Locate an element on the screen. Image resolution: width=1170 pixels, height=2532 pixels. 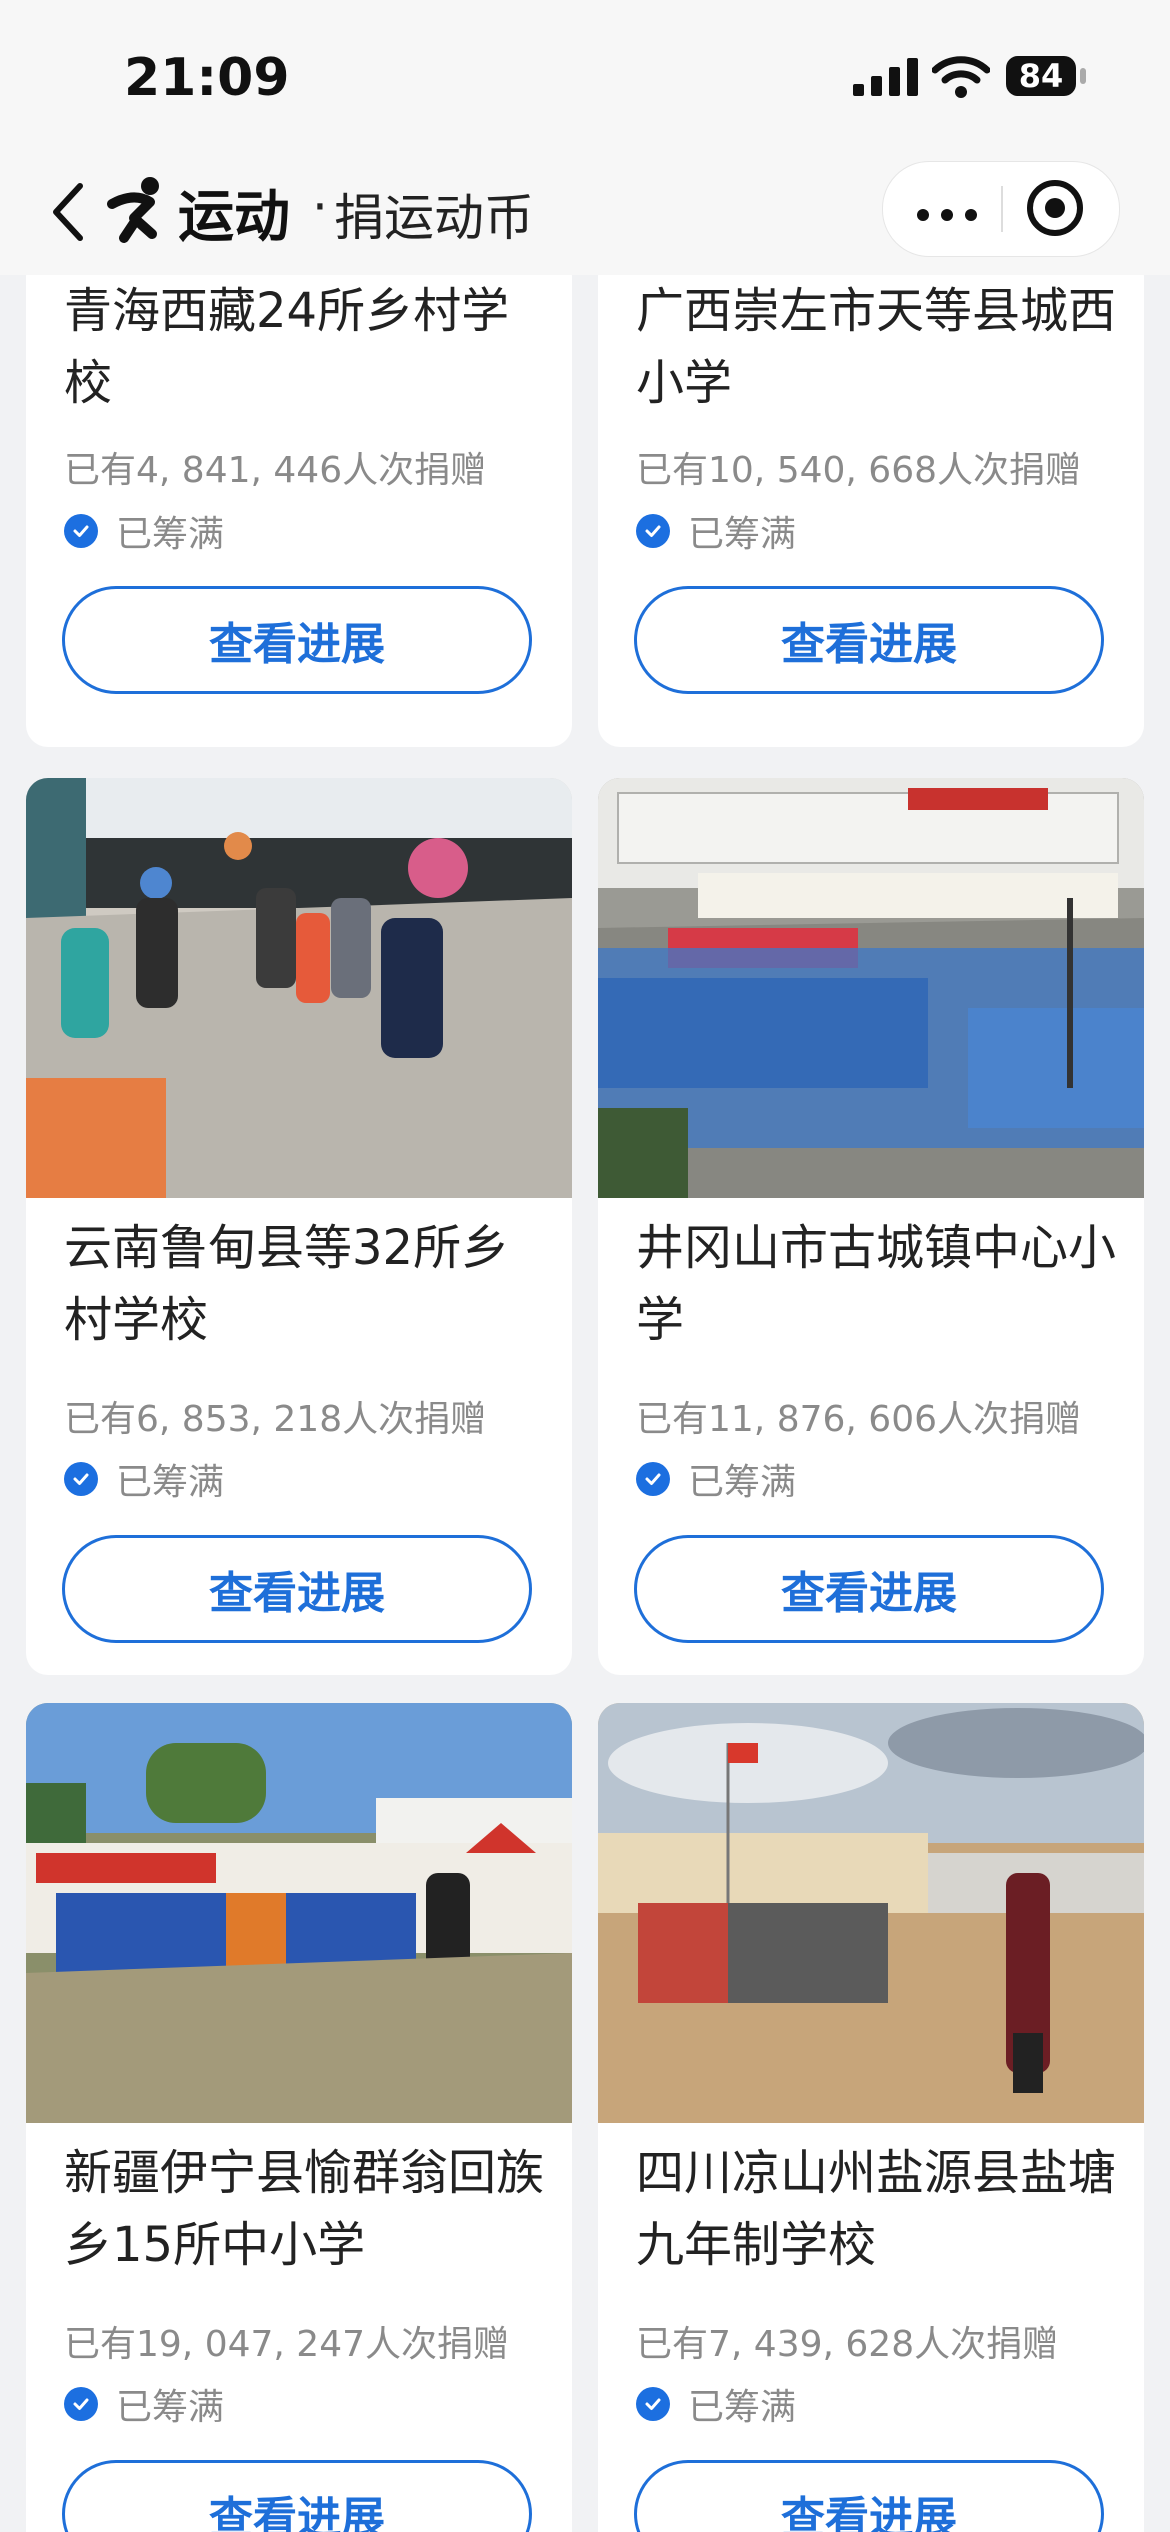
card-title: 井冈山市古城镇中心小学 is located at coordinates (876, 1284).